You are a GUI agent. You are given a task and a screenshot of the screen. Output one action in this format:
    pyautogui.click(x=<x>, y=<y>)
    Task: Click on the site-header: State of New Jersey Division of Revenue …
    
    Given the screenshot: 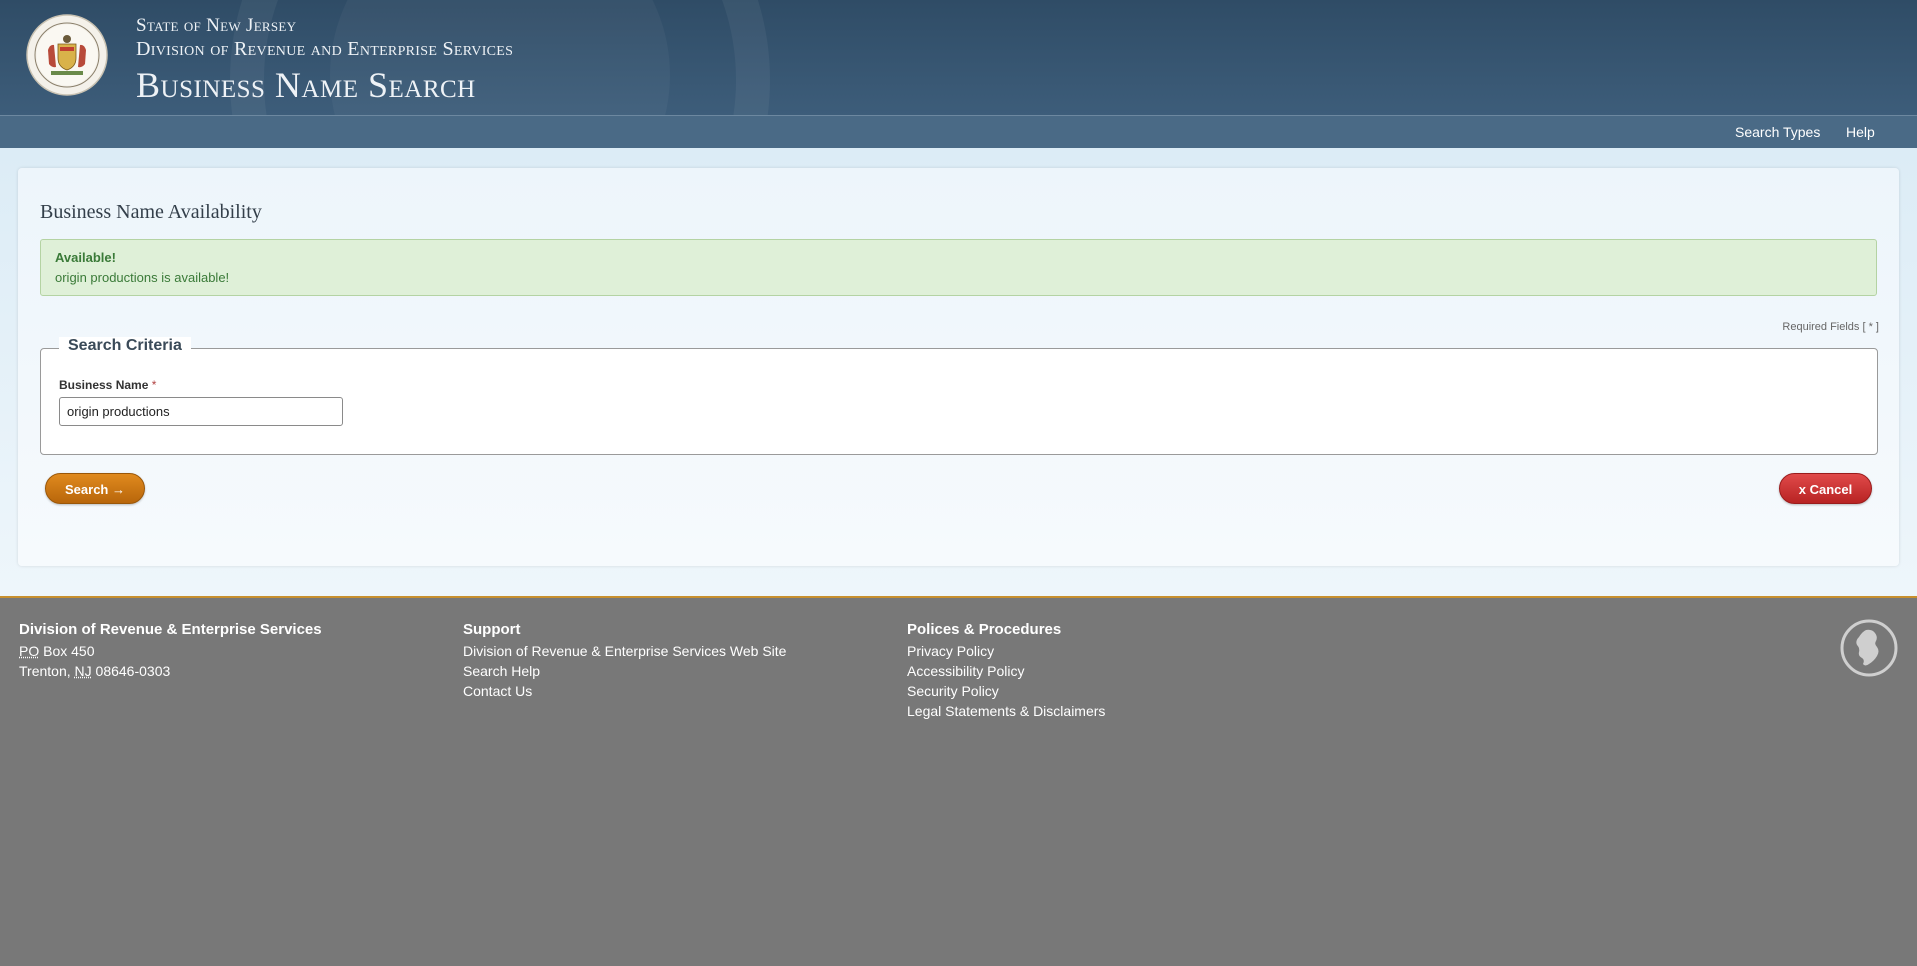 What is the action you would take?
    pyautogui.click(x=958, y=57)
    